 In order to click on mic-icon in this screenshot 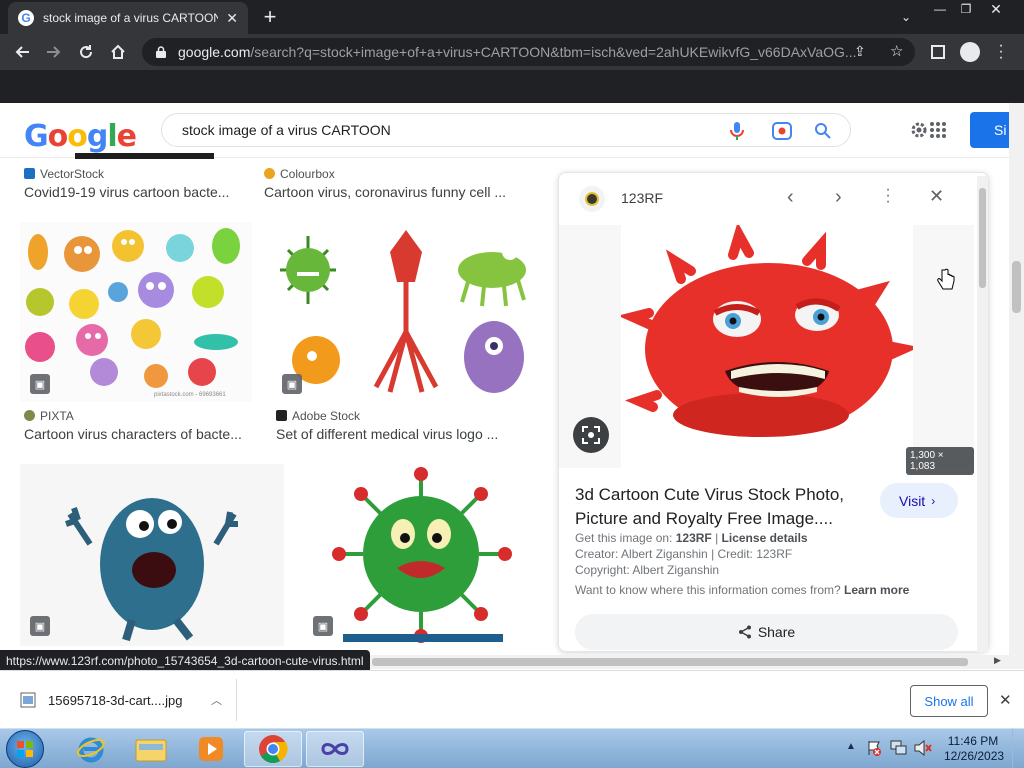, I will do `click(737, 131)`.